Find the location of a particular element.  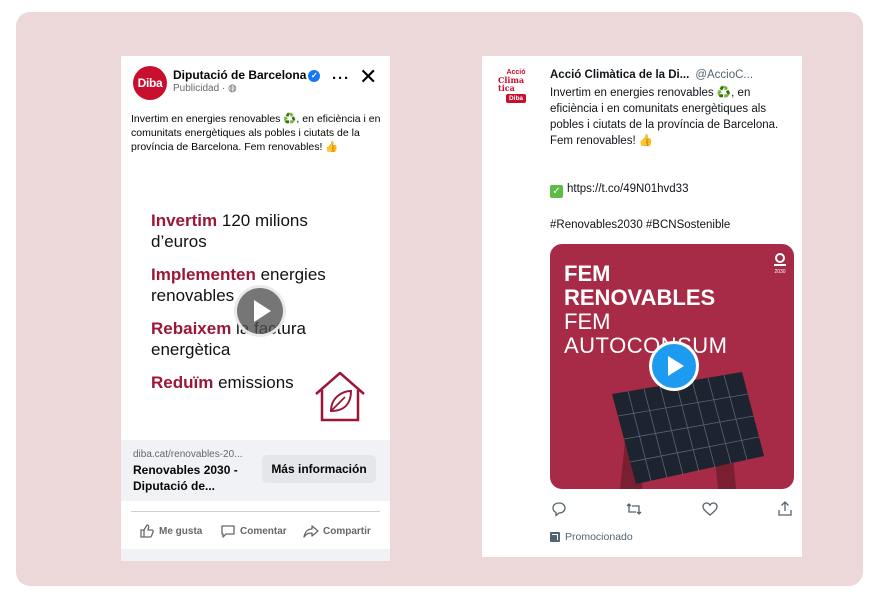

like-icon is located at coordinates (710, 509).